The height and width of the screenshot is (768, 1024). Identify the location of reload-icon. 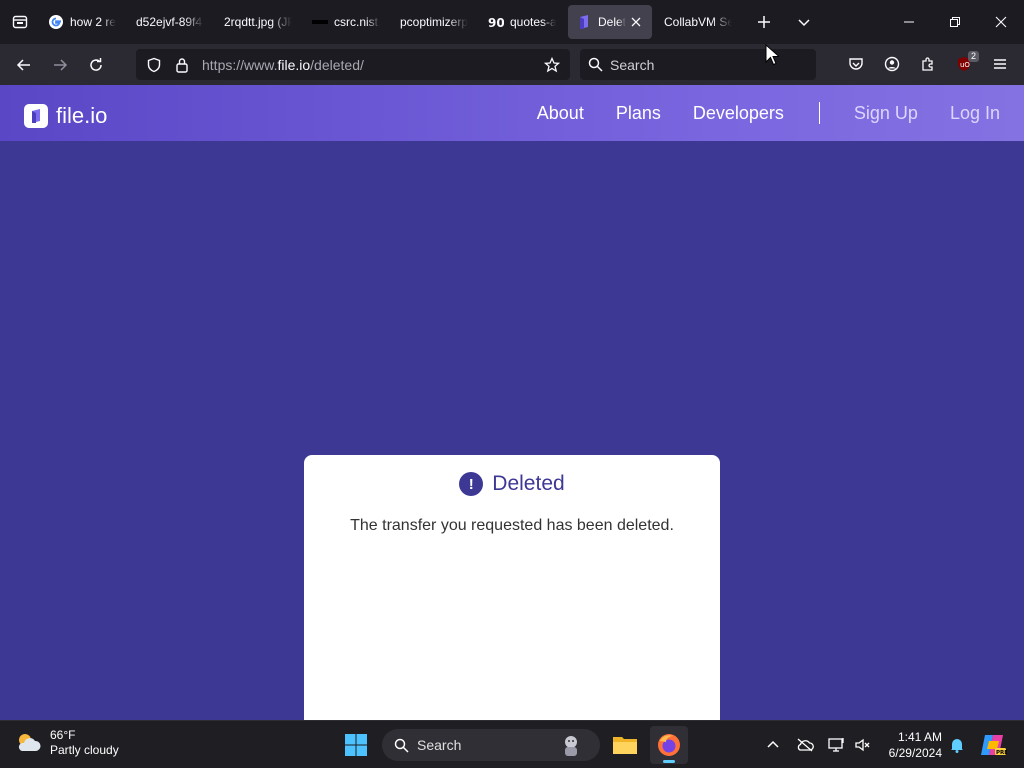
(96, 64).